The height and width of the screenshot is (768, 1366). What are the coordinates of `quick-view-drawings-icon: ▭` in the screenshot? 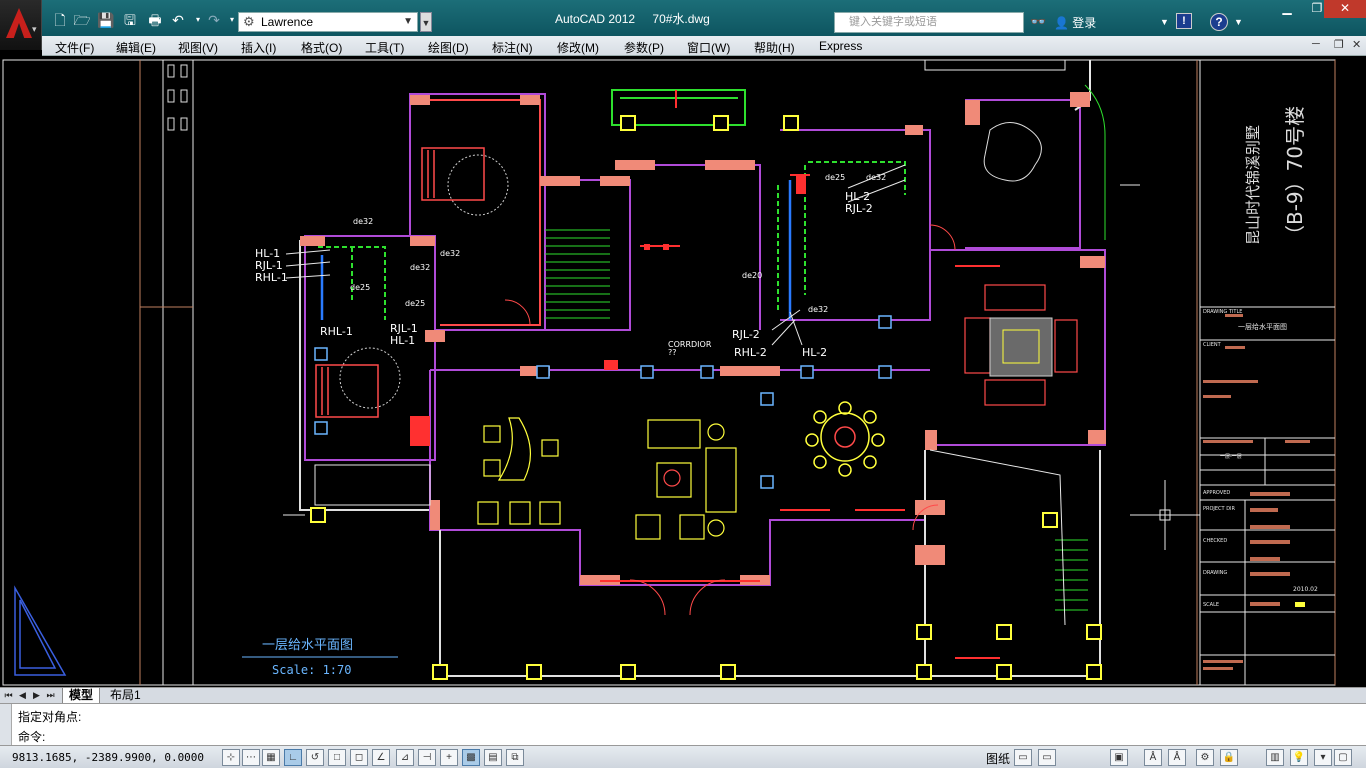 It's located at (1047, 757).